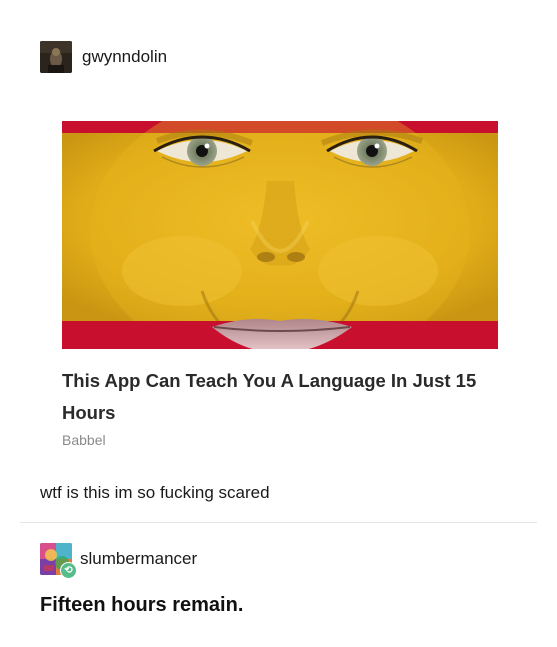  What do you see at coordinates (58, 561) in the screenshot?
I see `reply-avatar-container: ⟲` at bounding box center [58, 561].